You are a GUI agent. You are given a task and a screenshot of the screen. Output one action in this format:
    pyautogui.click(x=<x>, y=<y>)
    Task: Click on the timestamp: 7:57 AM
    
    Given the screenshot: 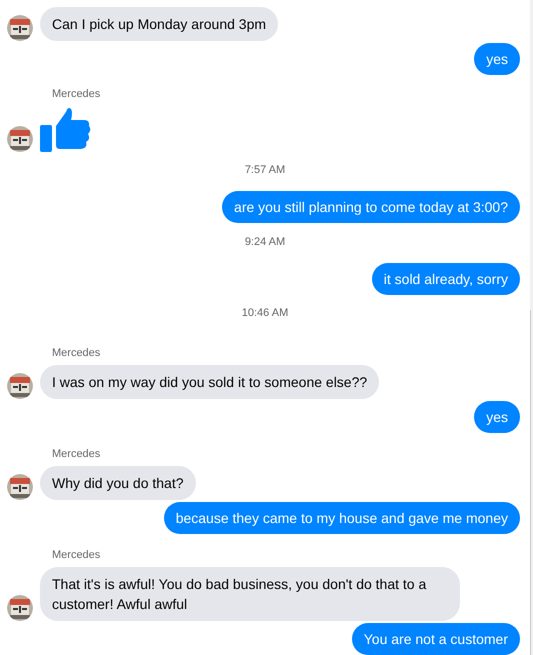 What is the action you would take?
    pyautogui.click(x=265, y=170)
    